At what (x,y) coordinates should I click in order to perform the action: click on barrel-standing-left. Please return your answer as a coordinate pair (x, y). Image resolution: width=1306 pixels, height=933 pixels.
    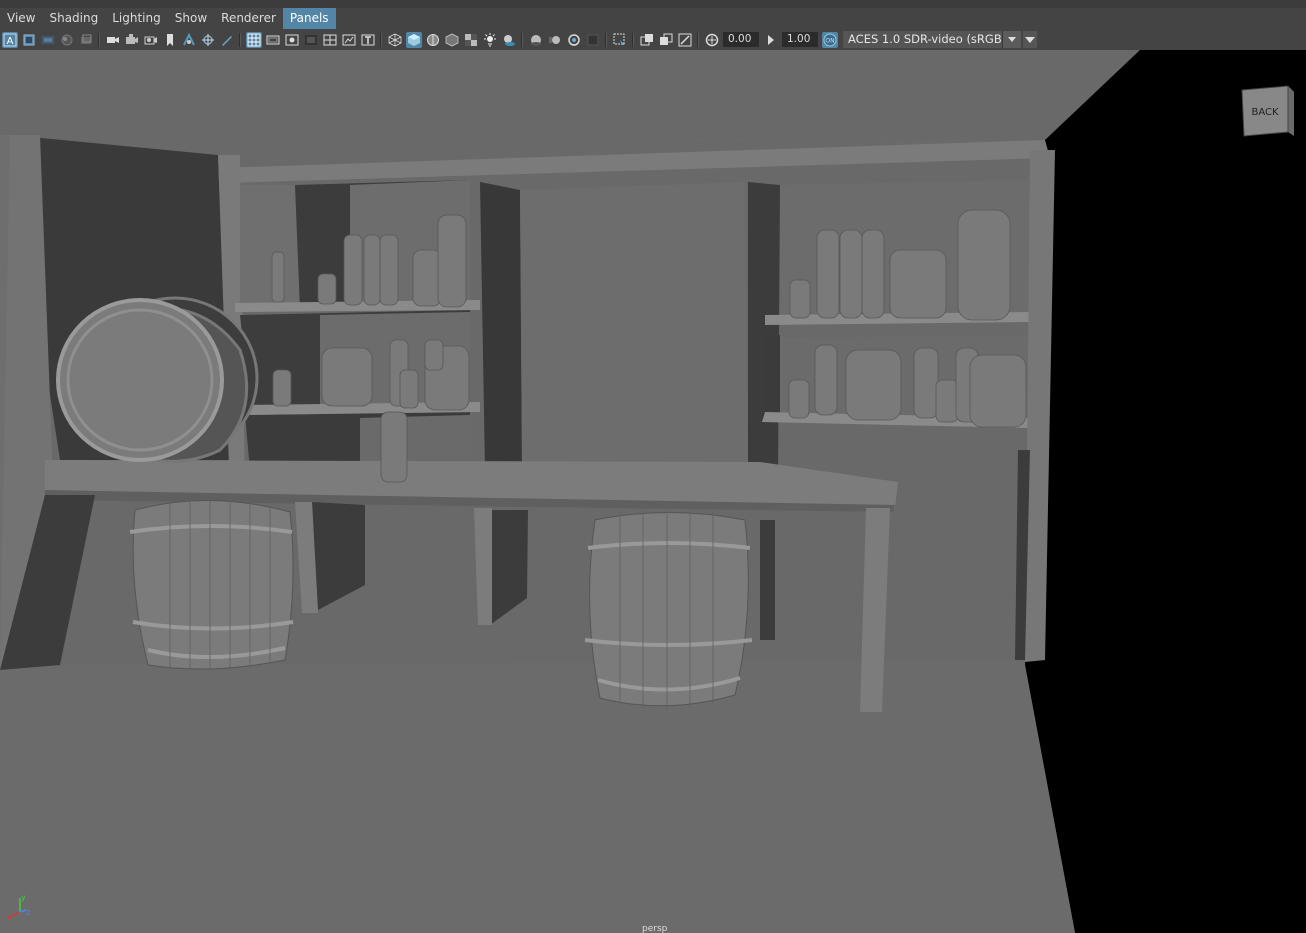
    Looking at the image, I should click on (211, 584).